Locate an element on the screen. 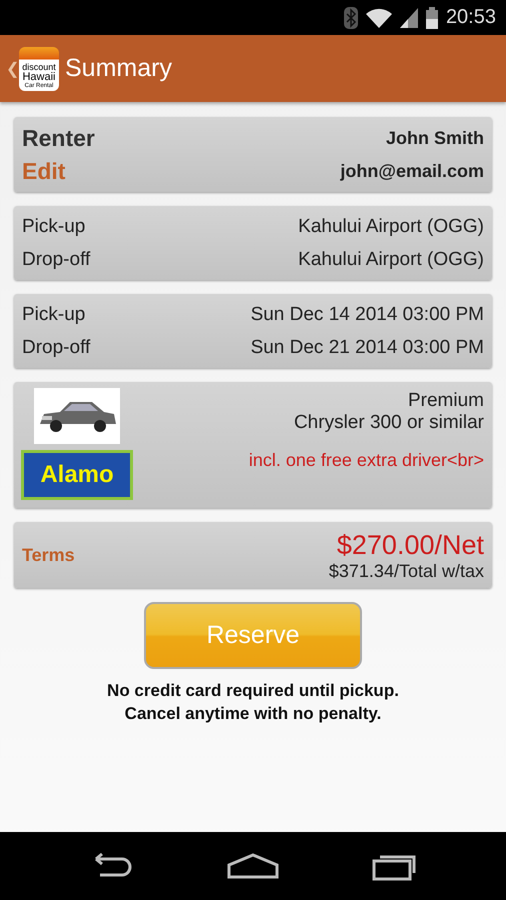 This screenshot has width=506, height=900. row-value: Sun Dec 21 2014 03:00 PM is located at coordinates (367, 347).